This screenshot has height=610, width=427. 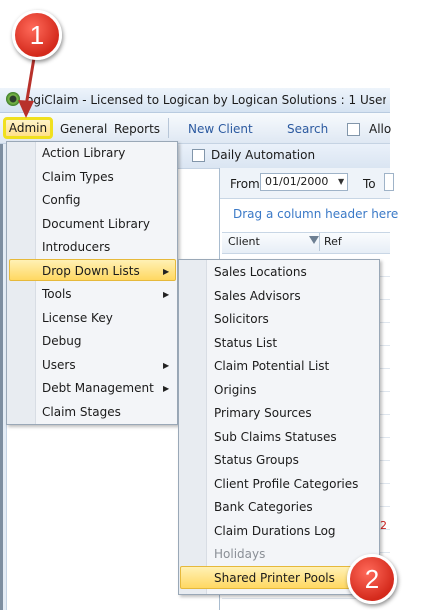 What do you see at coordinates (37, 35) in the screenshot?
I see `callout-badge-1: 1` at bounding box center [37, 35].